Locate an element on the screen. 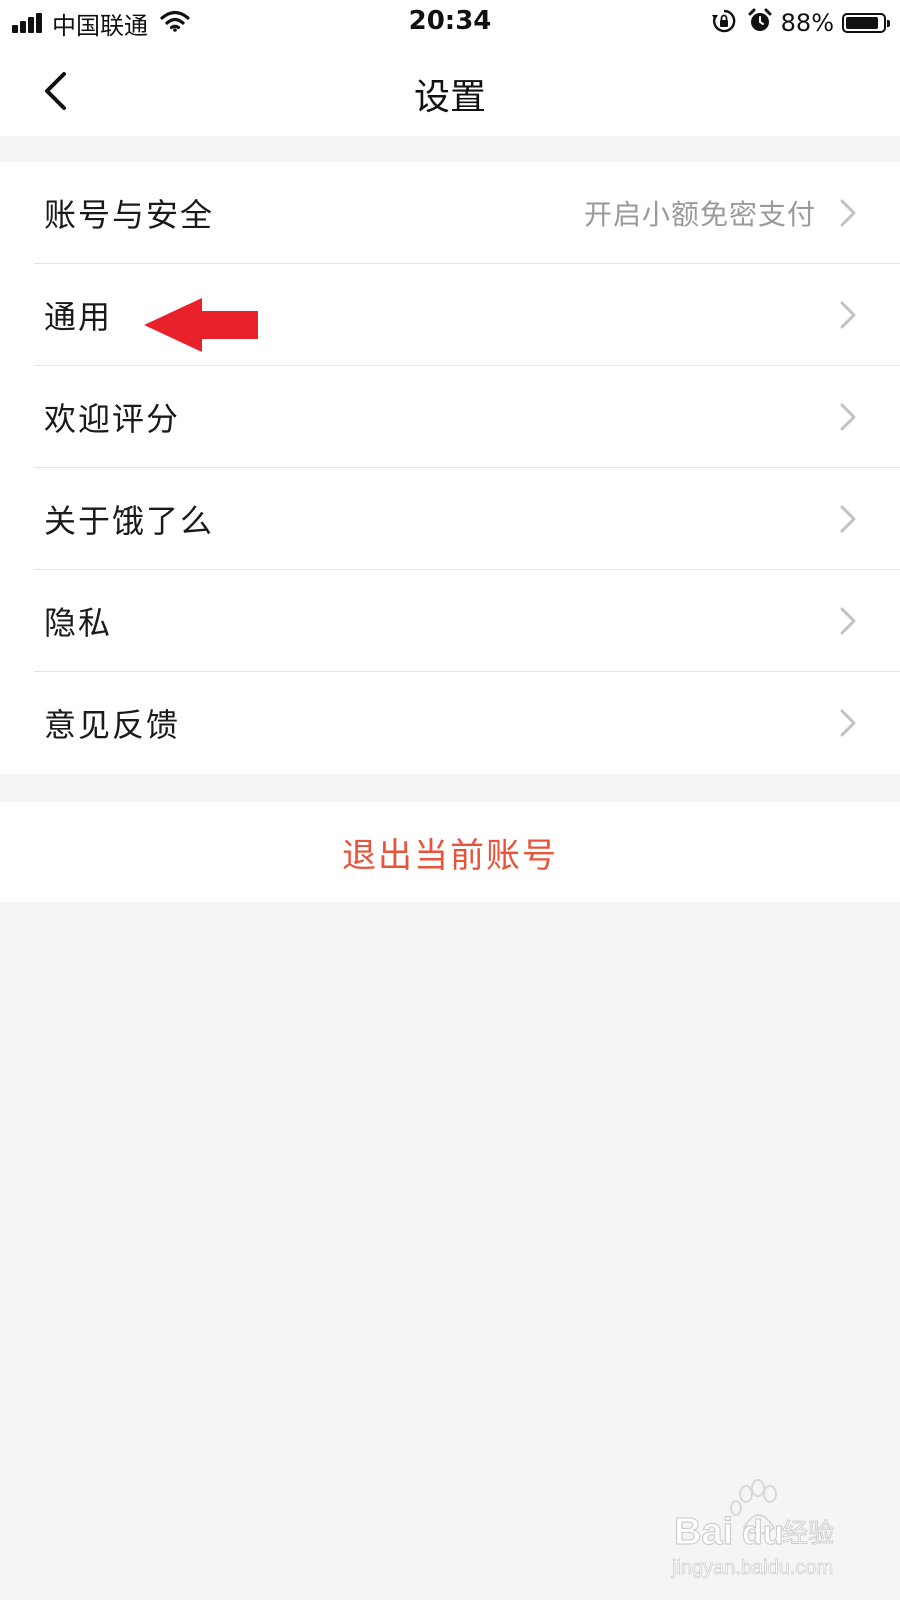 Image resolution: width=900 pixels, height=1600 pixels. menu-item-label: 隐私 is located at coordinates (78, 623).